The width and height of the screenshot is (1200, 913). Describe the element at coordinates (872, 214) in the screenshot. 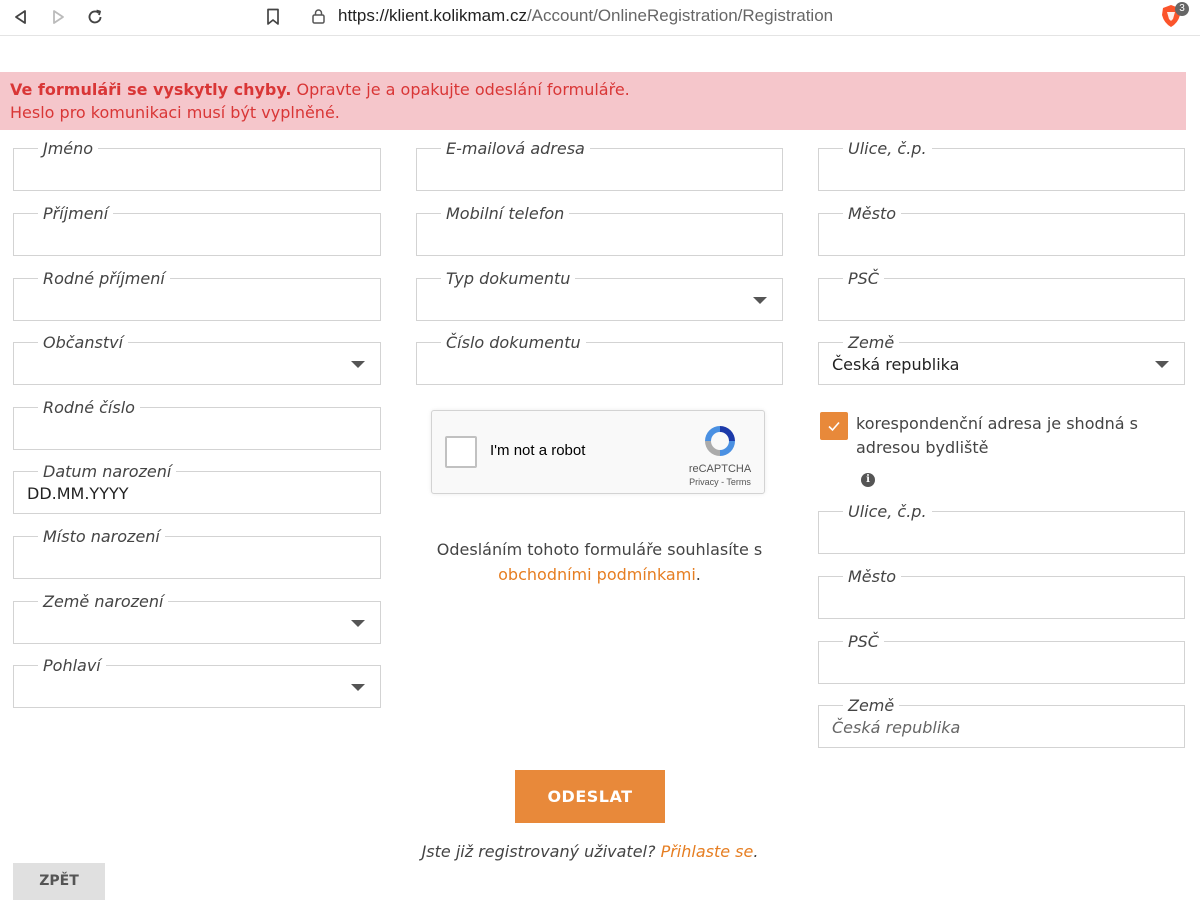

I see `city-label: Město` at that location.